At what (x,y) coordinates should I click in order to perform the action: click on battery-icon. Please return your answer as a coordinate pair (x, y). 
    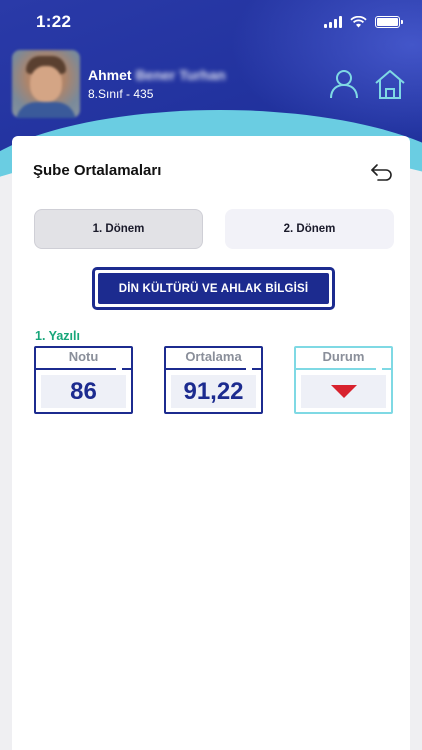
    Looking at the image, I should click on (389, 22).